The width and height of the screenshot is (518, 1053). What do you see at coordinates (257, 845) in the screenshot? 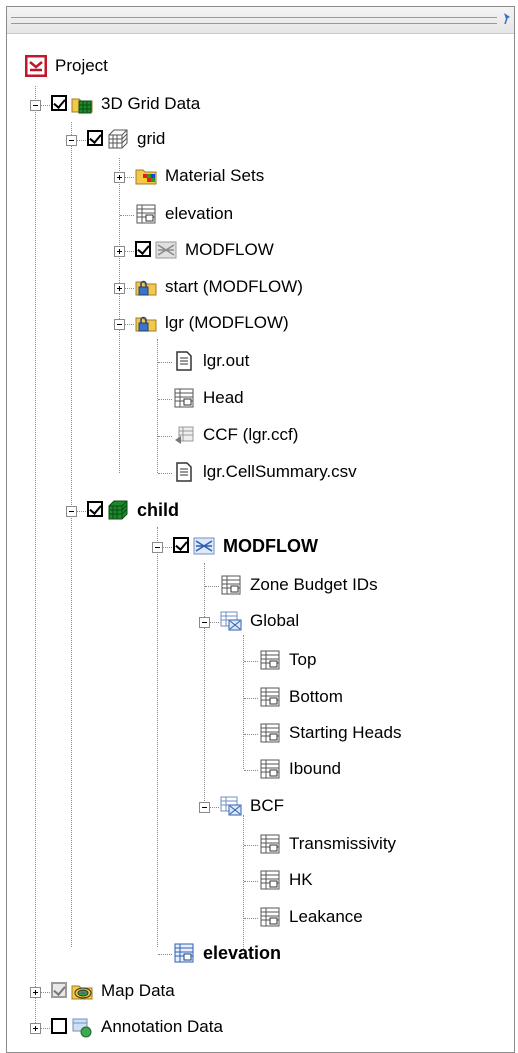
I see `tree-item-transmissivity: Transmissivity` at bounding box center [257, 845].